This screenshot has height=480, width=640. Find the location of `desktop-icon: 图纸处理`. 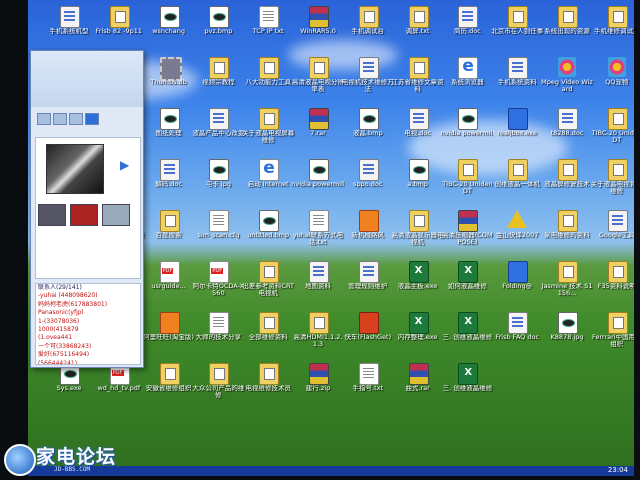

desktop-icon: 图纸处理 is located at coordinates (169, 128).